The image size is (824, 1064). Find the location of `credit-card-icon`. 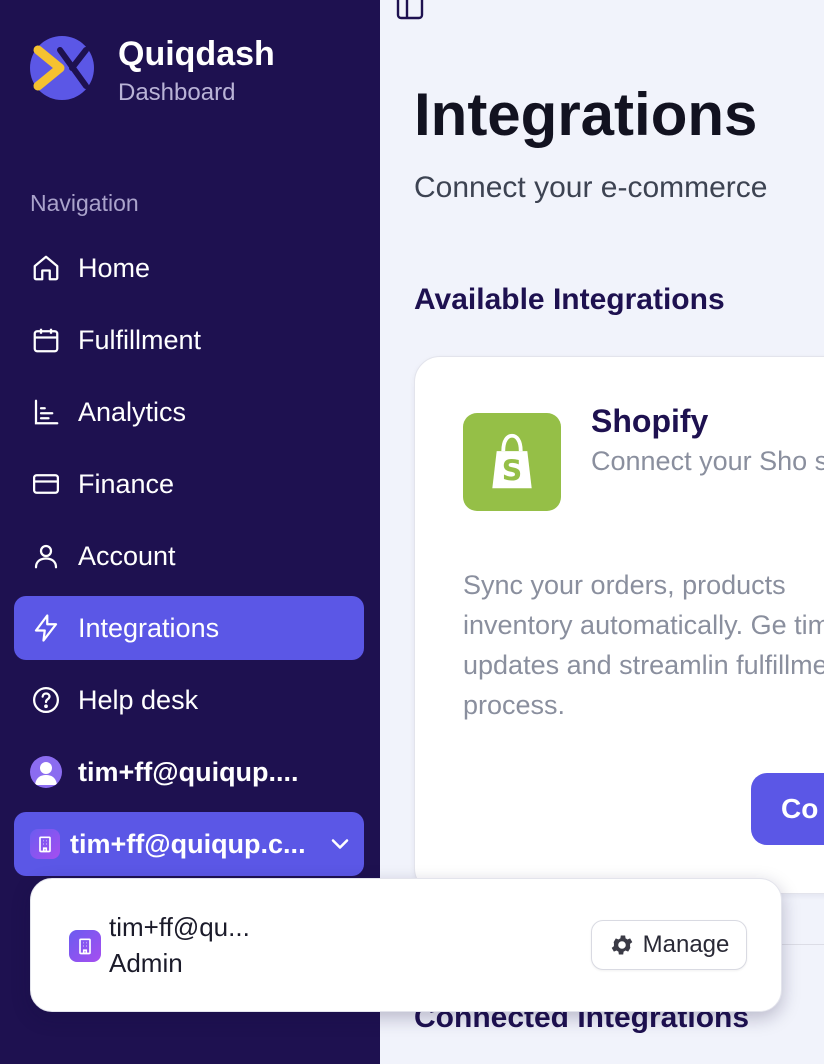

credit-card-icon is located at coordinates (46, 484).